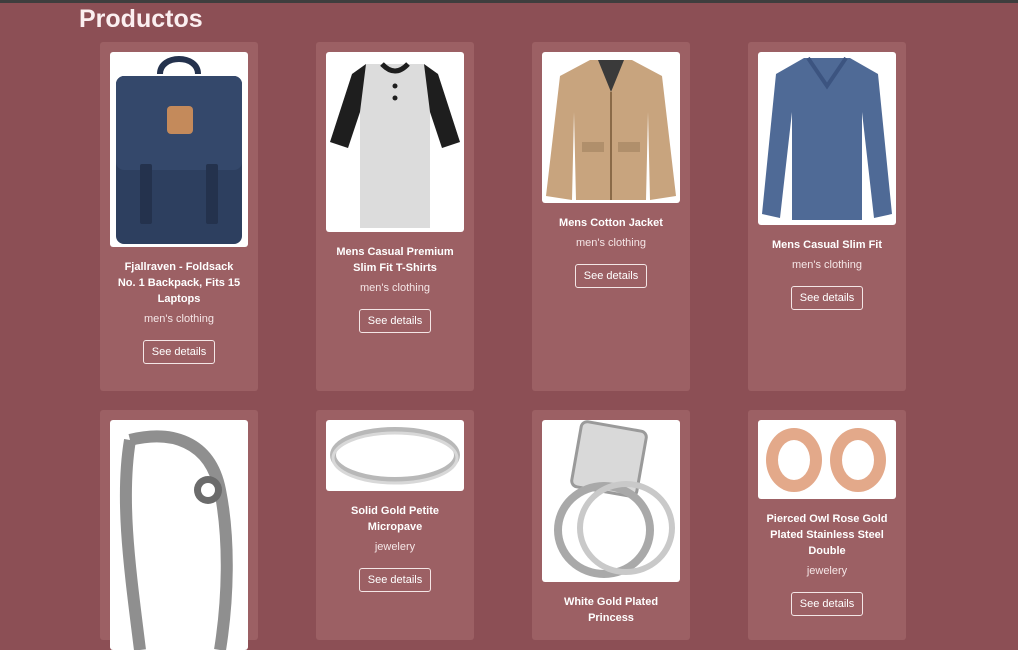  I want to click on ring-icon, so click(395, 456).